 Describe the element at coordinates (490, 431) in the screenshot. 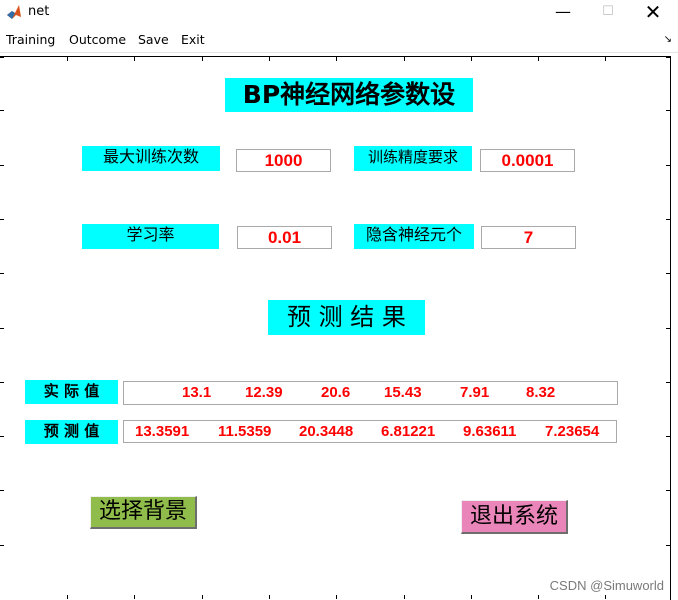

I see `predicted-value: 9.63611` at that location.